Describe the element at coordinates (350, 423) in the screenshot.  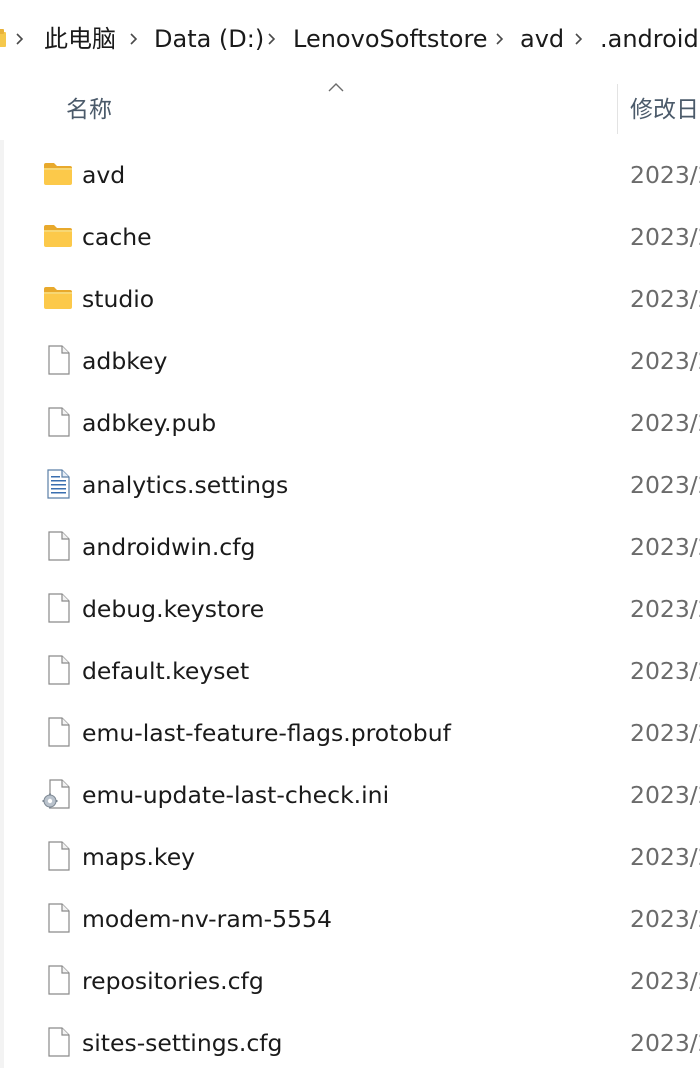
I see `file-row: adbkey.pub 2023/2` at that location.